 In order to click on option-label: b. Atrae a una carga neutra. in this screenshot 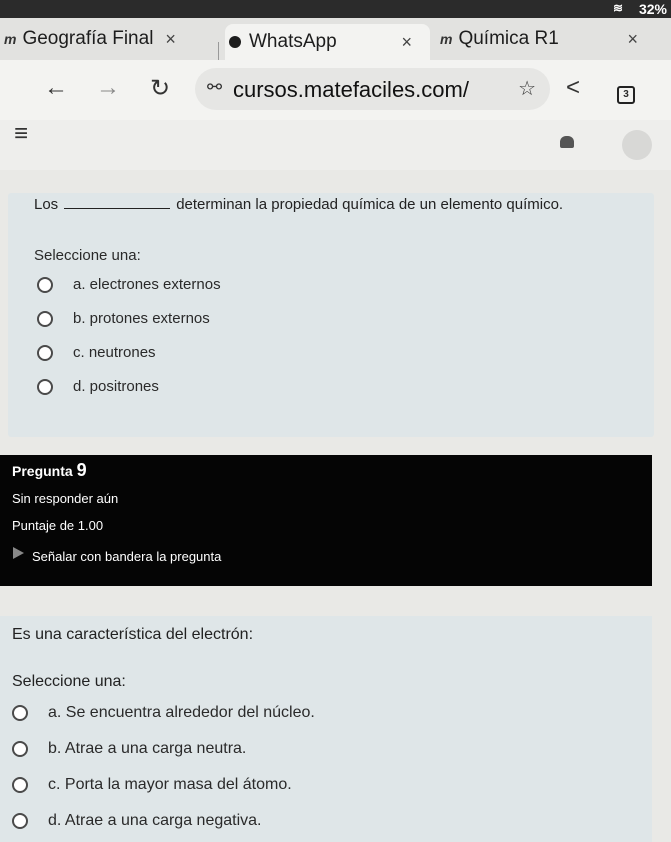, I will do `click(147, 748)`.